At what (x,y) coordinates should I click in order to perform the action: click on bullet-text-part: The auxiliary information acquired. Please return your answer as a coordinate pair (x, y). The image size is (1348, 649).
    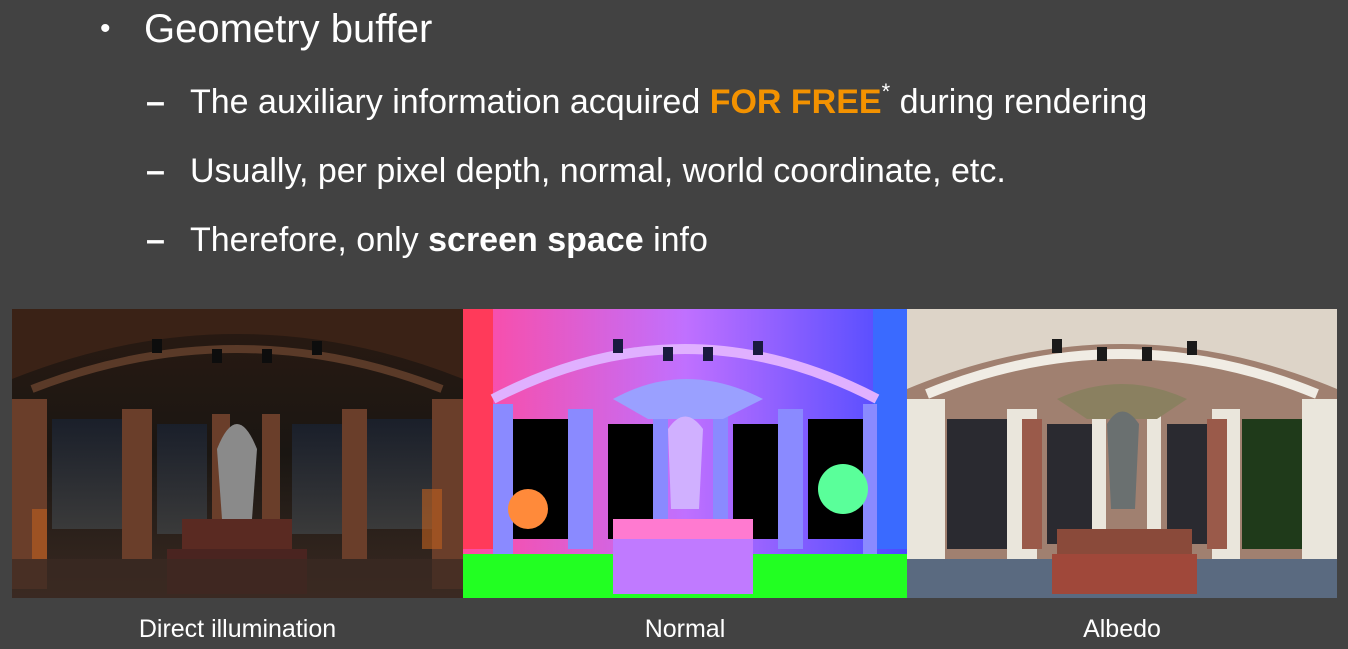
    Looking at the image, I should click on (450, 102).